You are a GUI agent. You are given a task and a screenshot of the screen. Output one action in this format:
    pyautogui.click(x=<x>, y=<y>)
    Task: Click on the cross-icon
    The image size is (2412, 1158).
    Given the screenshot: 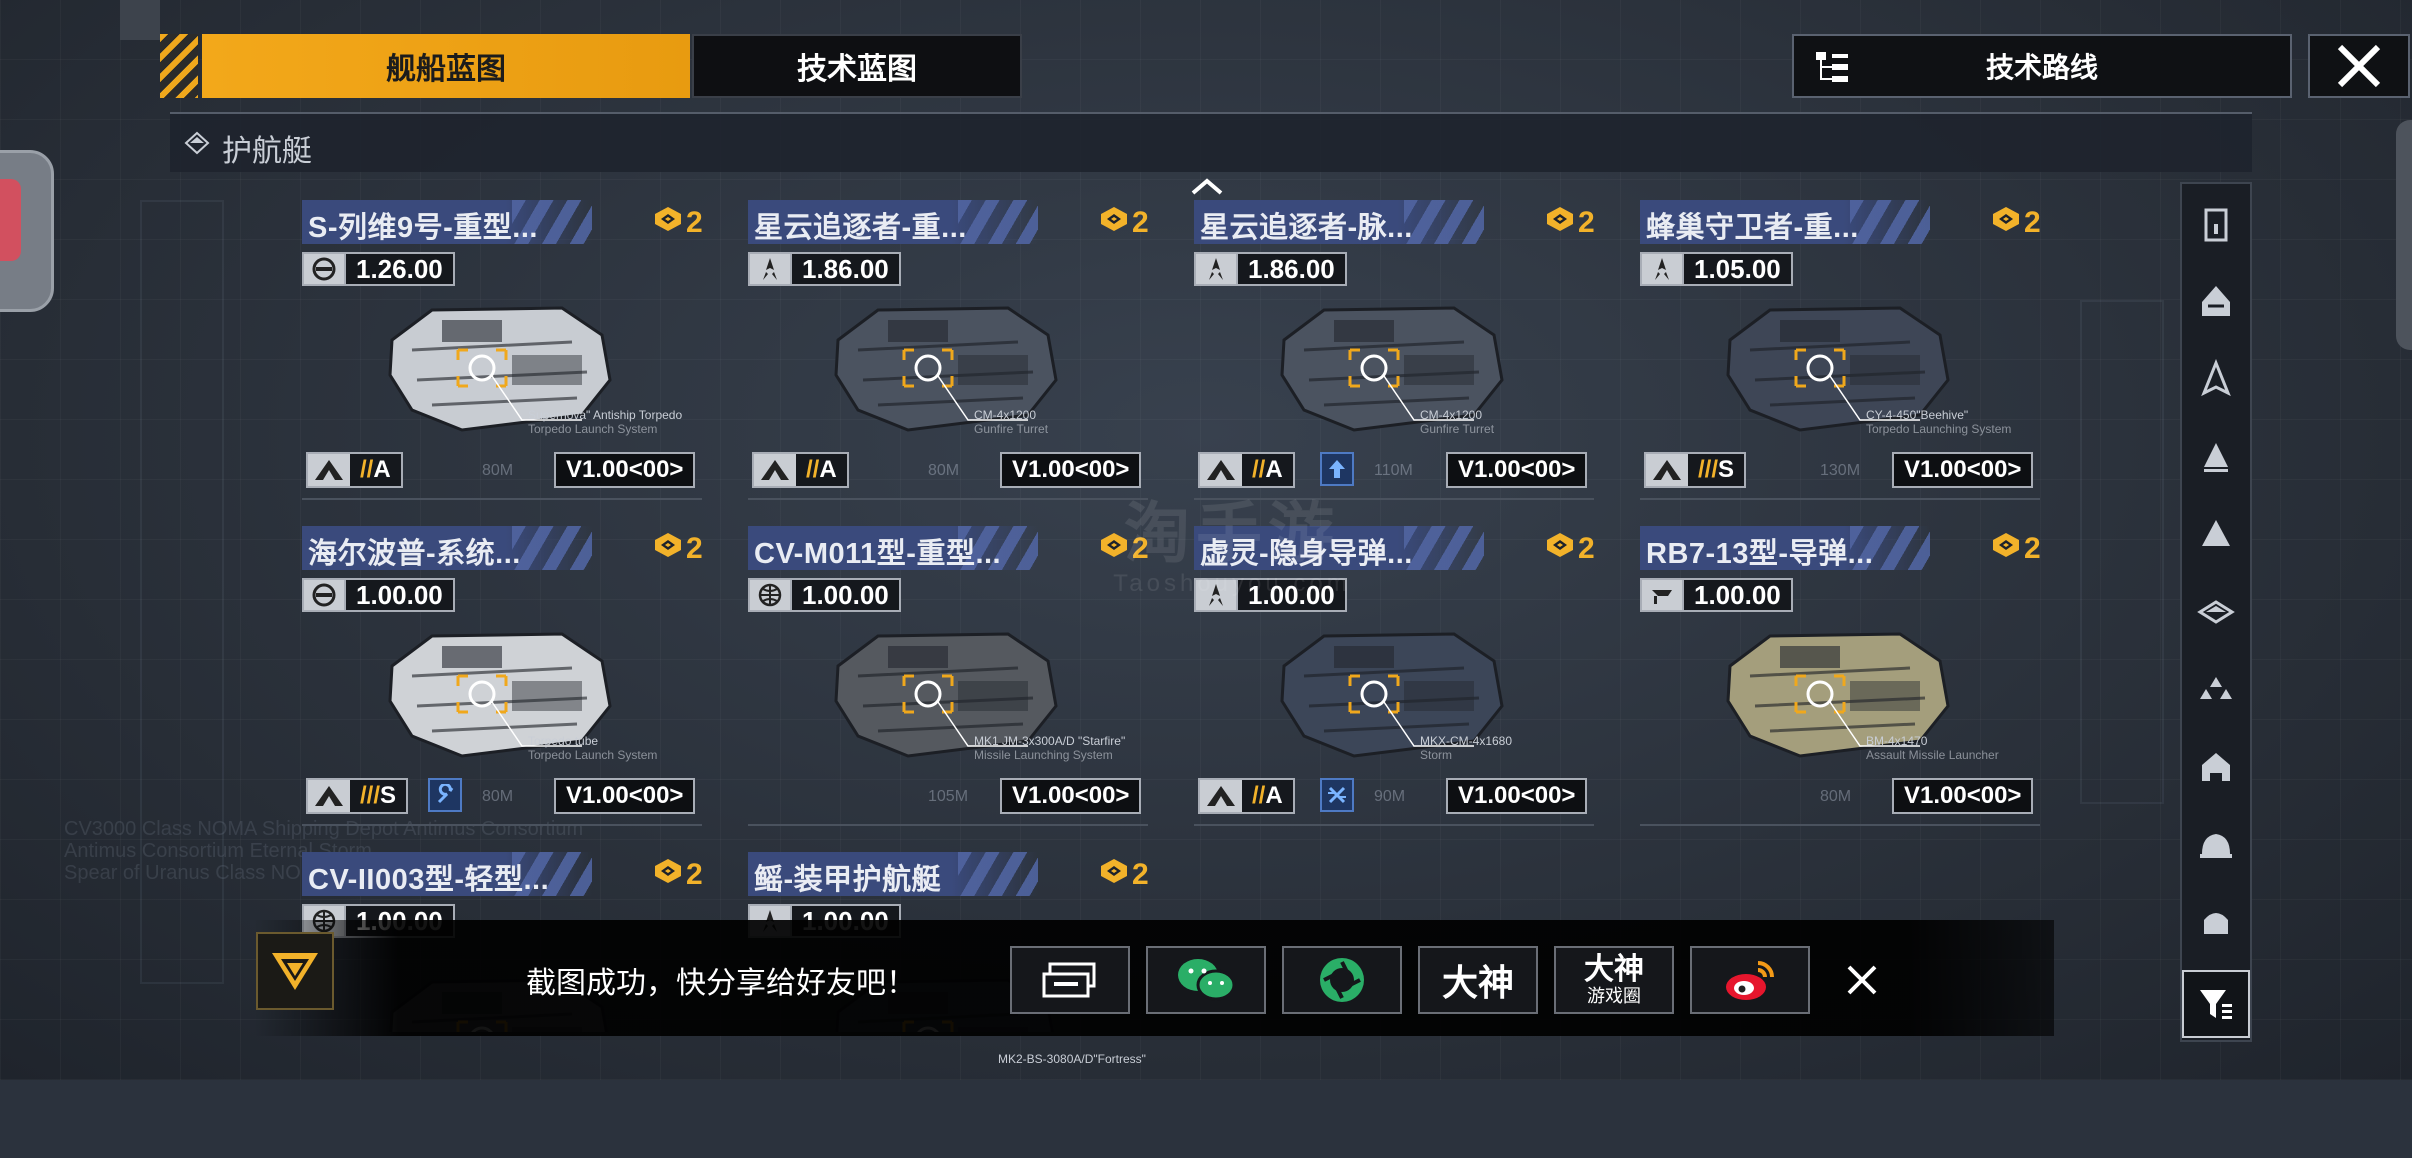 What is the action you would take?
    pyautogui.click(x=1337, y=795)
    